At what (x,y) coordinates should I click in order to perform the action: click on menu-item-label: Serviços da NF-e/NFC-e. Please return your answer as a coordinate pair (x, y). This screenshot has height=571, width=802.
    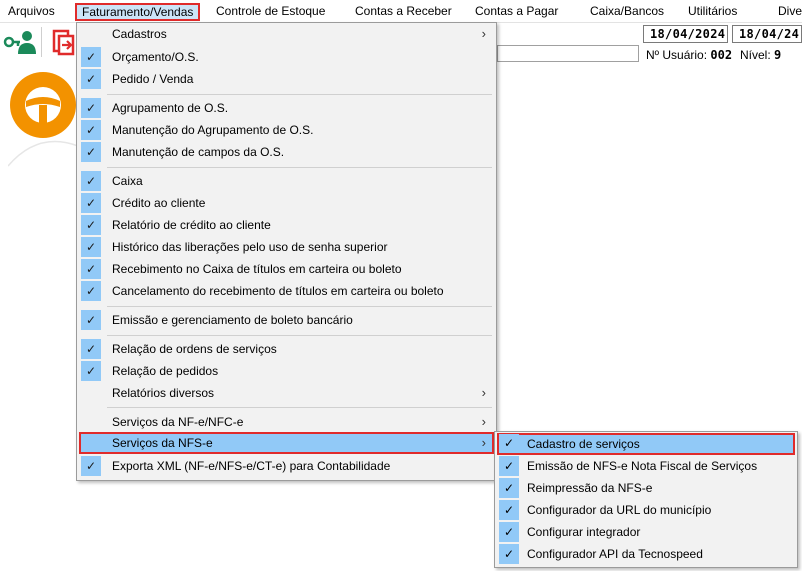
    Looking at the image, I should click on (178, 422).